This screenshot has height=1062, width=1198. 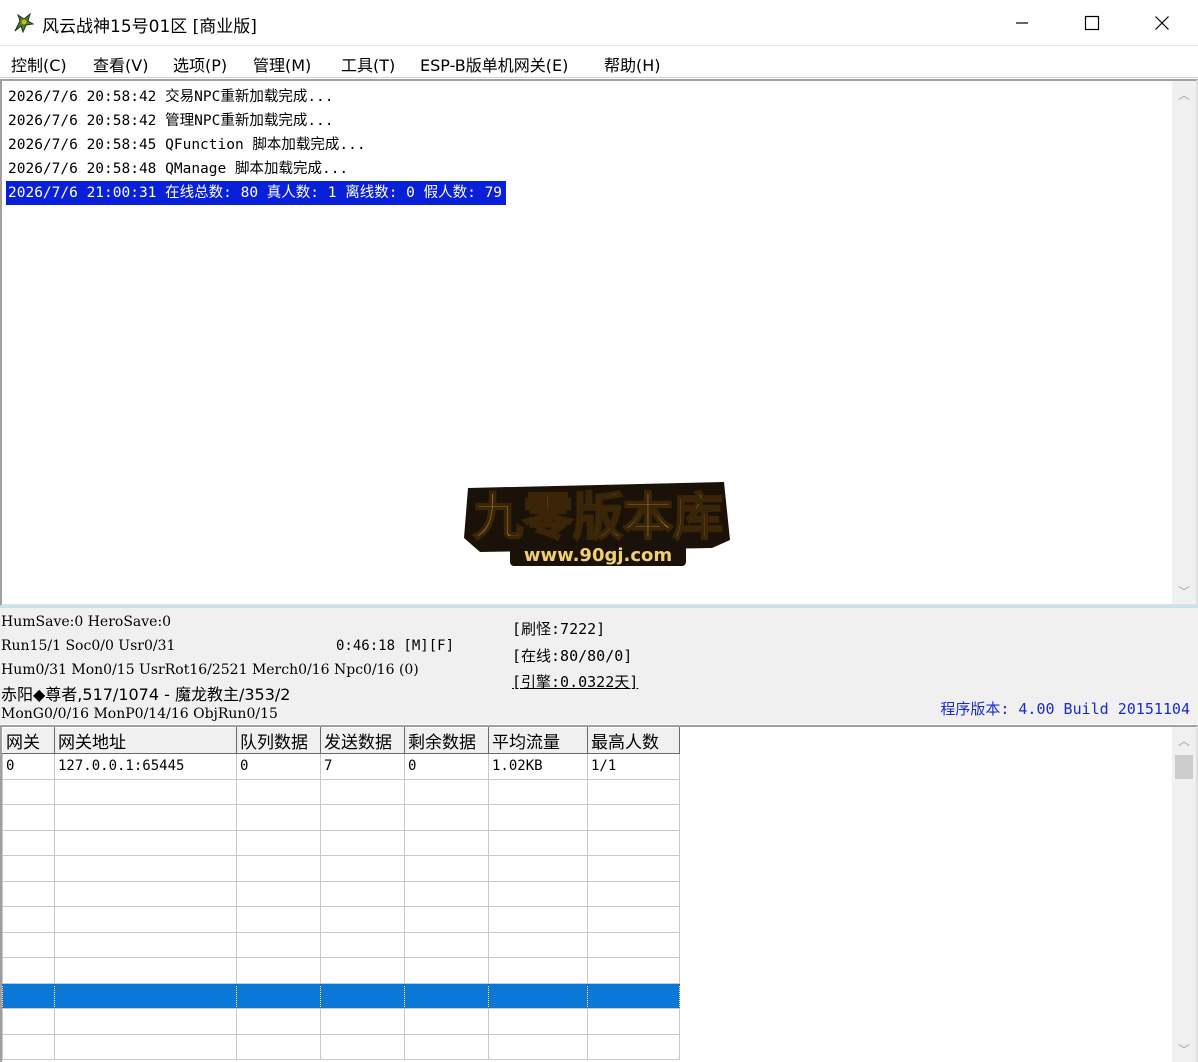 I want to click on menu-options: 选项(P), so click(x=200, y=64).